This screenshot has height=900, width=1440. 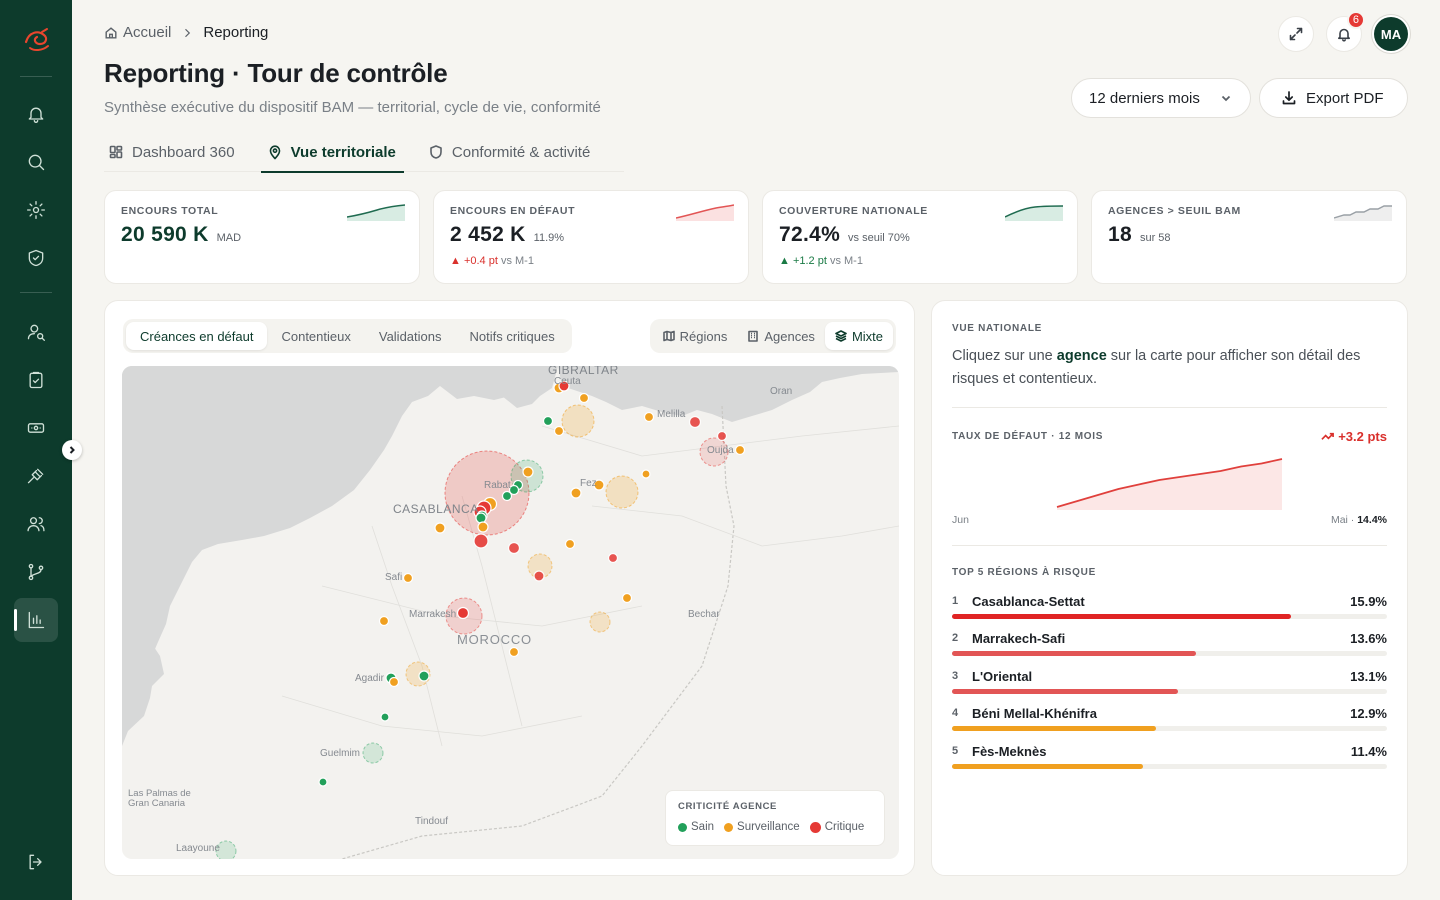 I want to click on legend-item-surveillance: Surveillance, so click(x=762, y=827).